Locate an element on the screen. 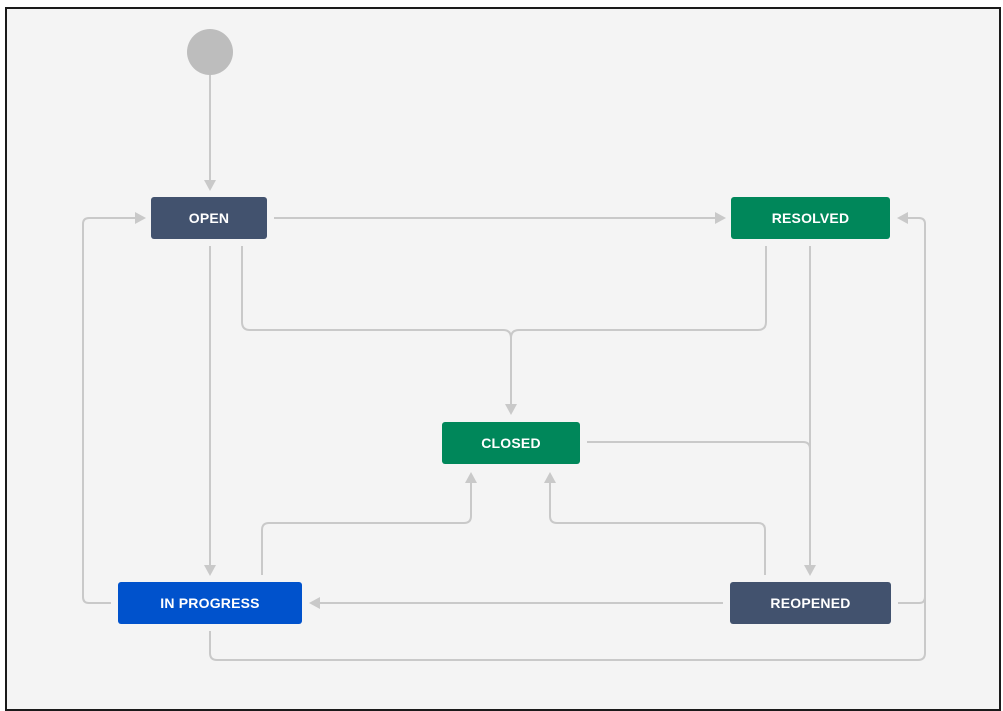 The width and height of the screenshot is (1003, 711). start-node is located at coordinates (210, 52).